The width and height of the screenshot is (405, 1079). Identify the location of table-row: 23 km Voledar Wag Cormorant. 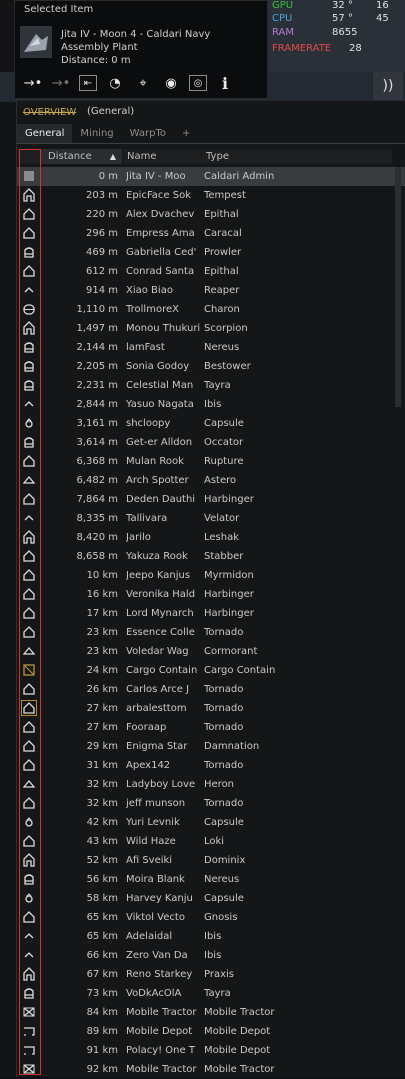
(211, 651).